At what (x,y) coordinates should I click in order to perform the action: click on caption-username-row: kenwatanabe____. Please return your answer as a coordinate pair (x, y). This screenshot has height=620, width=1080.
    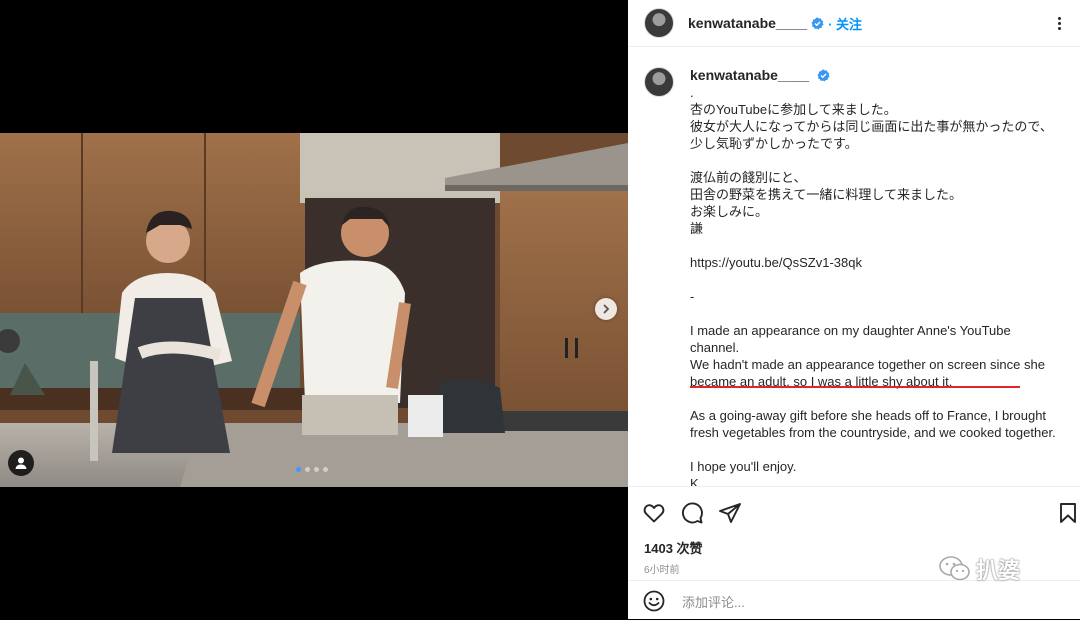
    Looking at the image, I should click on (876, 75).